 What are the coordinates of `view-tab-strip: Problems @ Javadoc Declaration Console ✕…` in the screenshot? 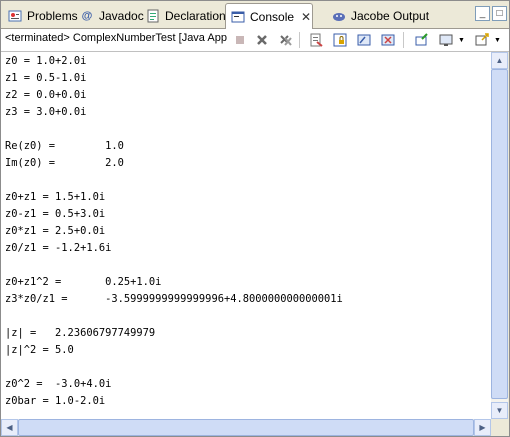 It's located at (255, 15).